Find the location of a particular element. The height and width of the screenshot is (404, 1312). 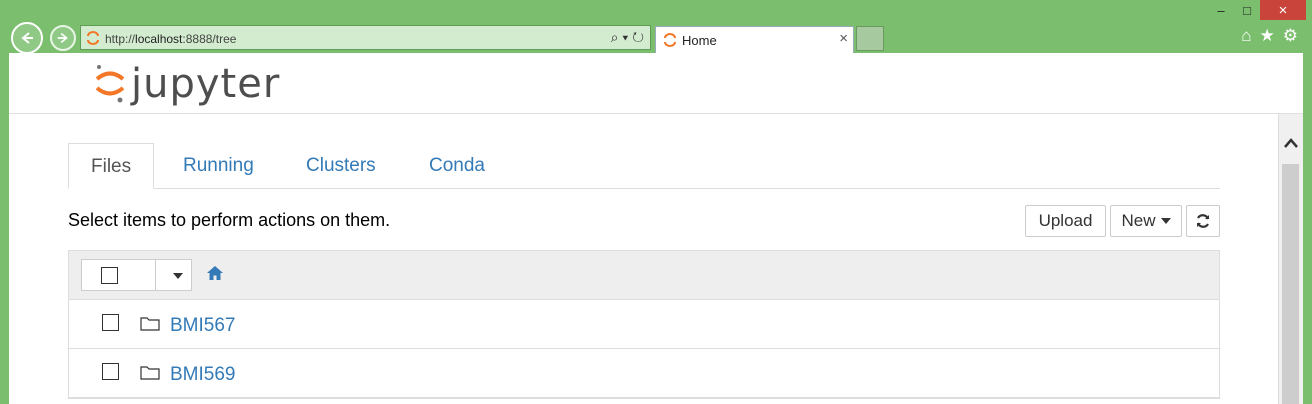

minimize-button: – is located at coordinates (1221, 10).